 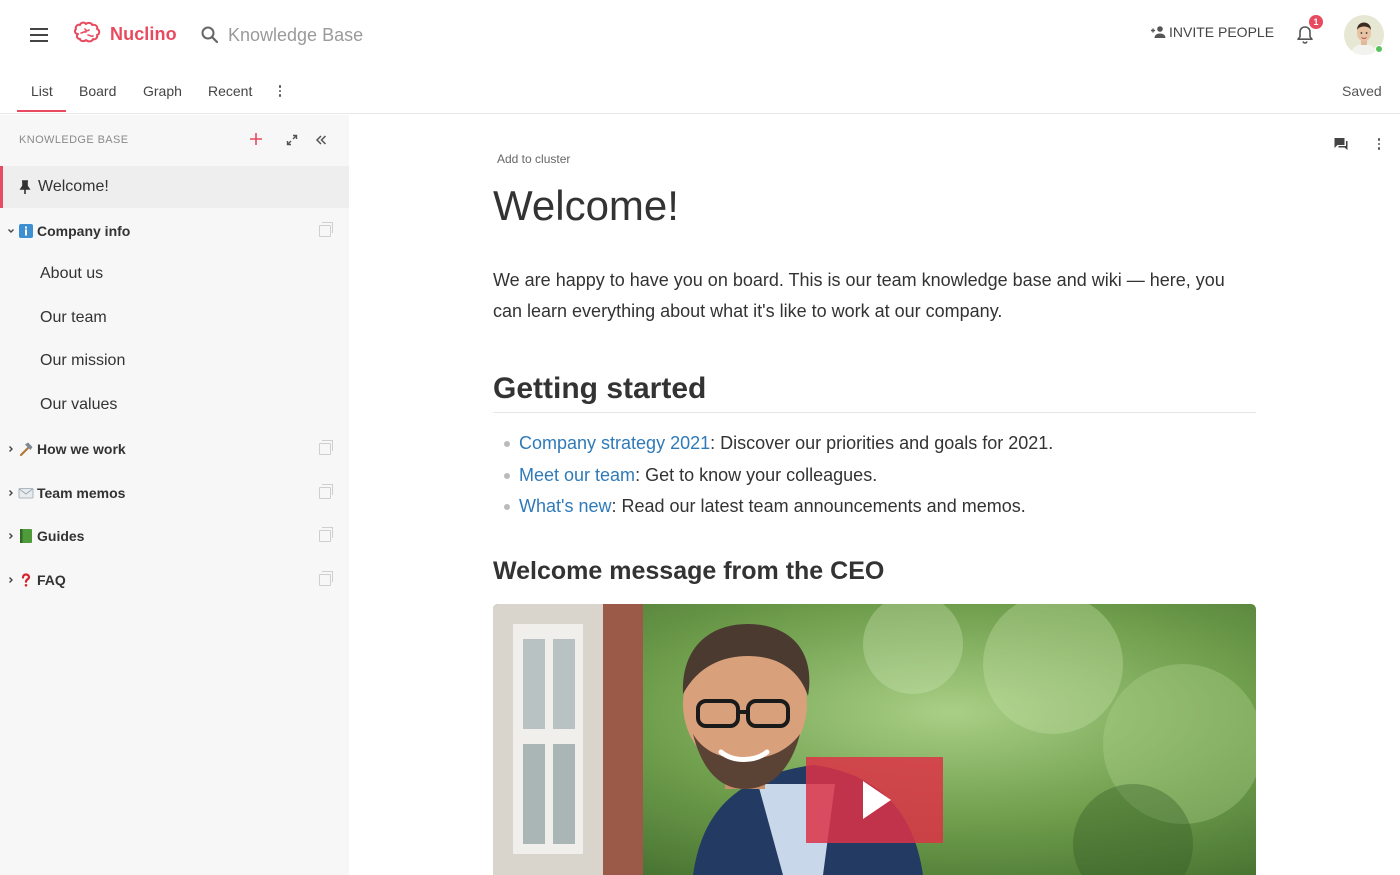 I want to click on sidebar-item-label: Our values, so click(x=79, y=404).